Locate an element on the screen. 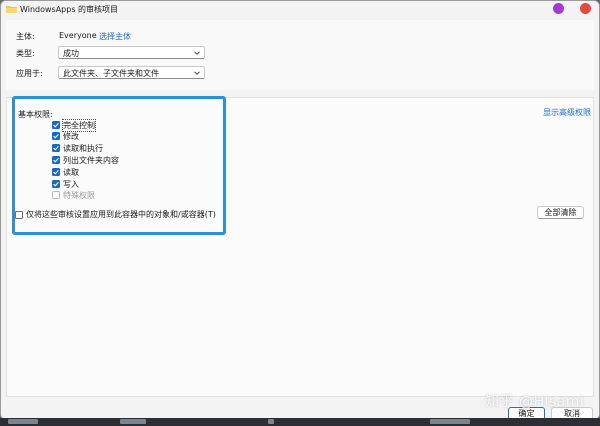 The height and width of the screenshot is (426, 600). title-bar: WindowsApps 的审核项目 is located at coordinates (300, 9).